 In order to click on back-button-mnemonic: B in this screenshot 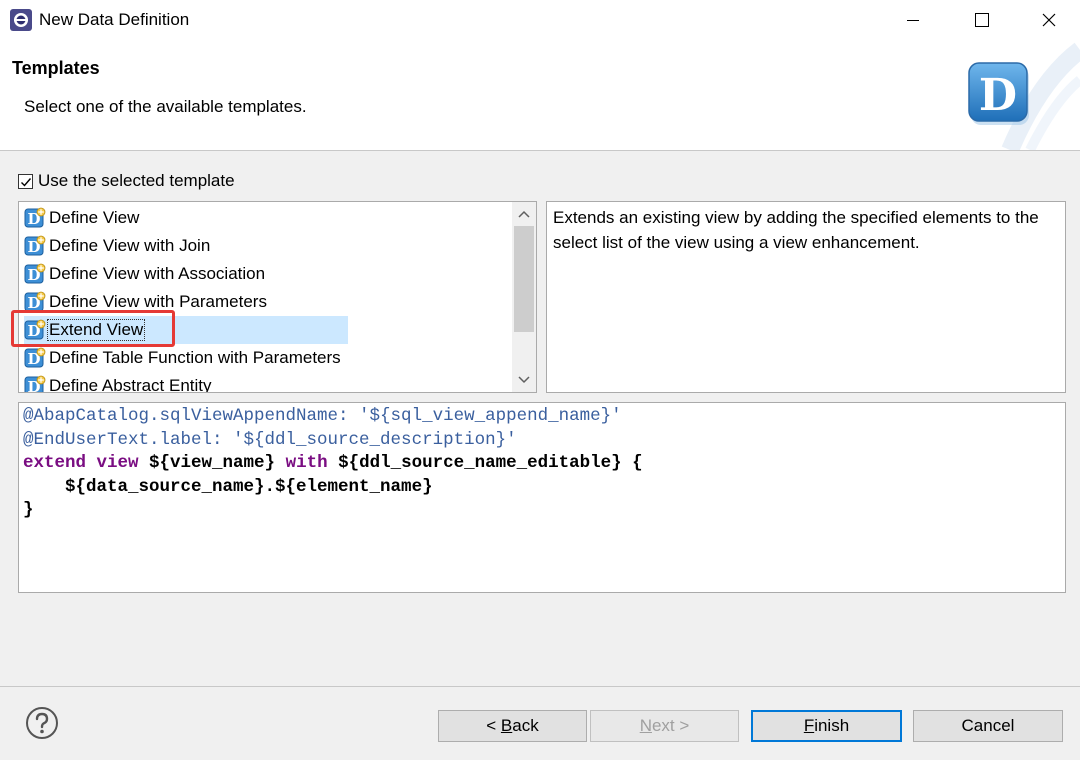, I will do `click(506, 725)`.